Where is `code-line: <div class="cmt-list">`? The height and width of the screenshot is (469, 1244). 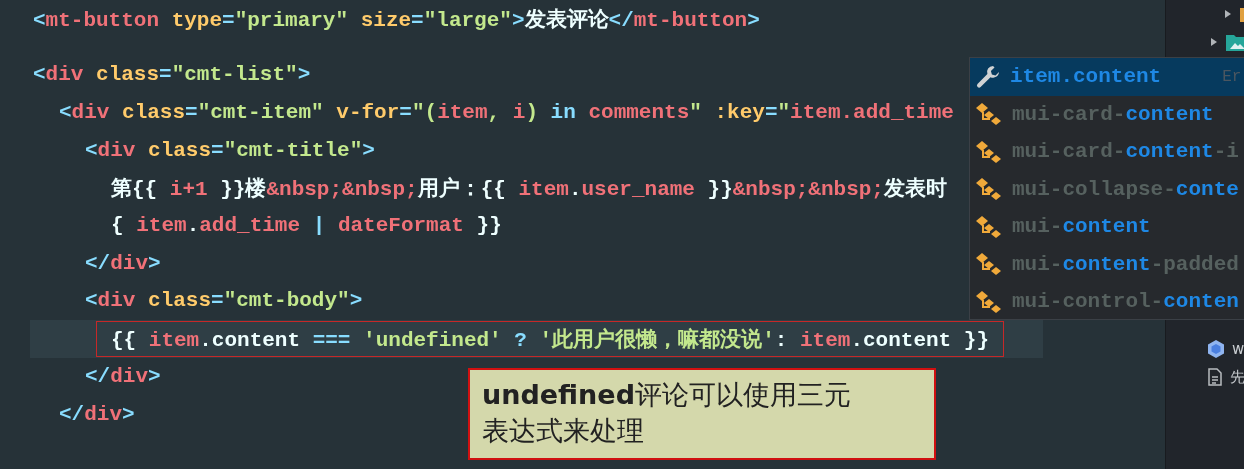 code-line: <div class="cmt-list"> is located at coordinates (172, 75).